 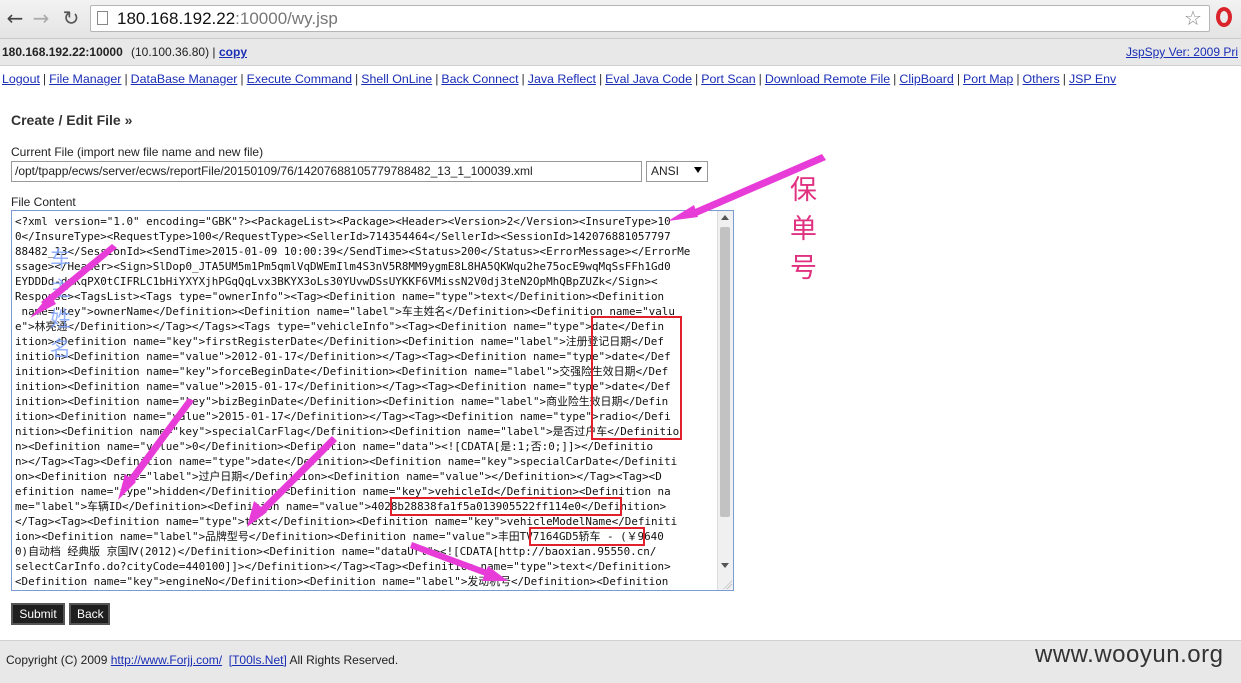 What do you see at coordinates (1129, 654) in the screenshot?
I see `watermark: www.wooyun.org` at bounding box center [1129, 654].